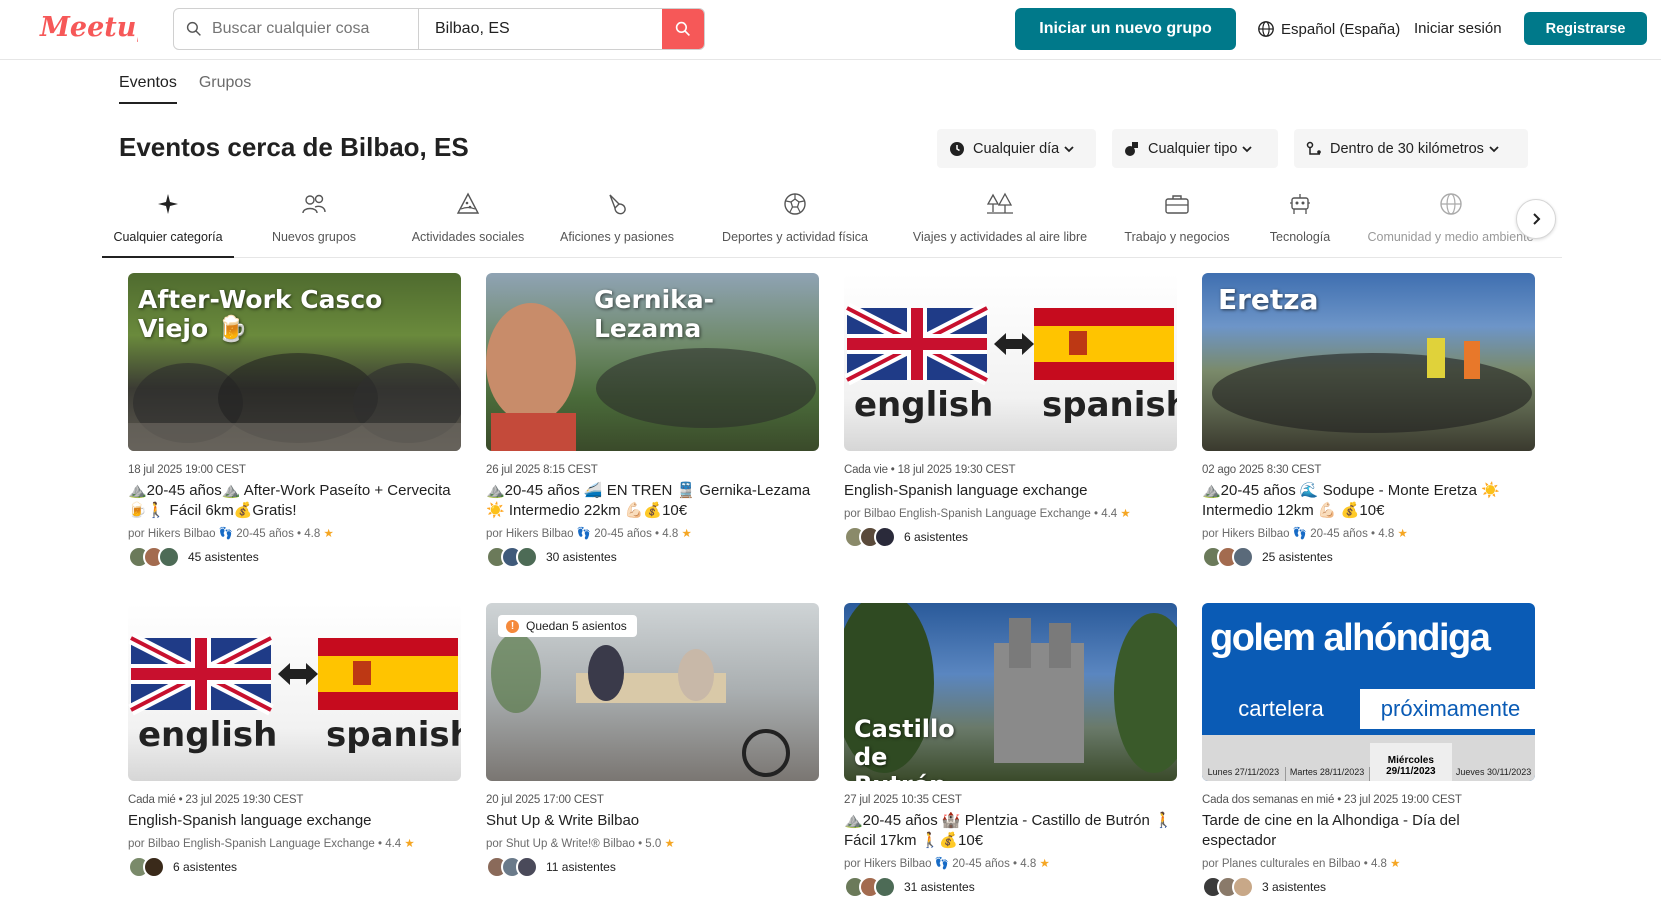  Describe the element at coordinates (1195, 148) in the screenshot. I see `filter-type: Cualquier tipo` at that location.